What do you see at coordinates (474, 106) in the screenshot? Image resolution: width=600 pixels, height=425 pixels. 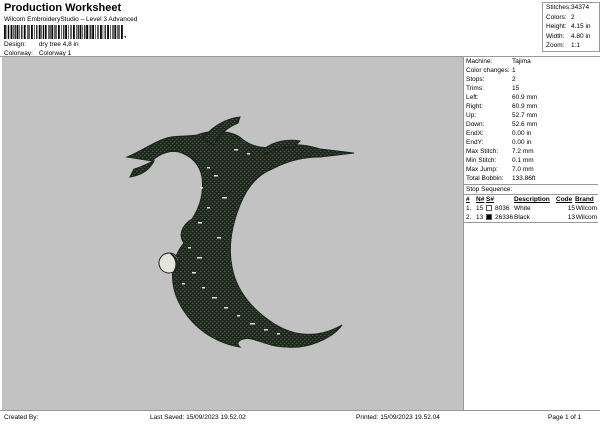 I see `property-label: Right:` at bounding box center [474, 106].